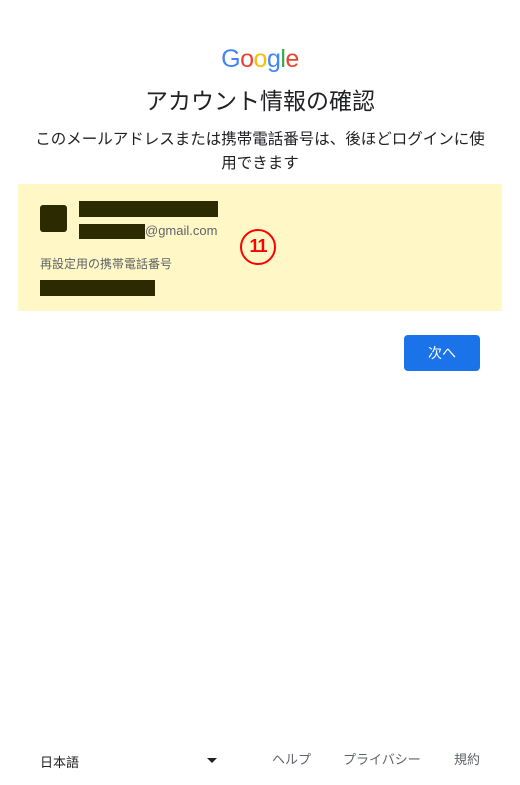  I want to click on account-email: @gmail.com, so click(148, 231).